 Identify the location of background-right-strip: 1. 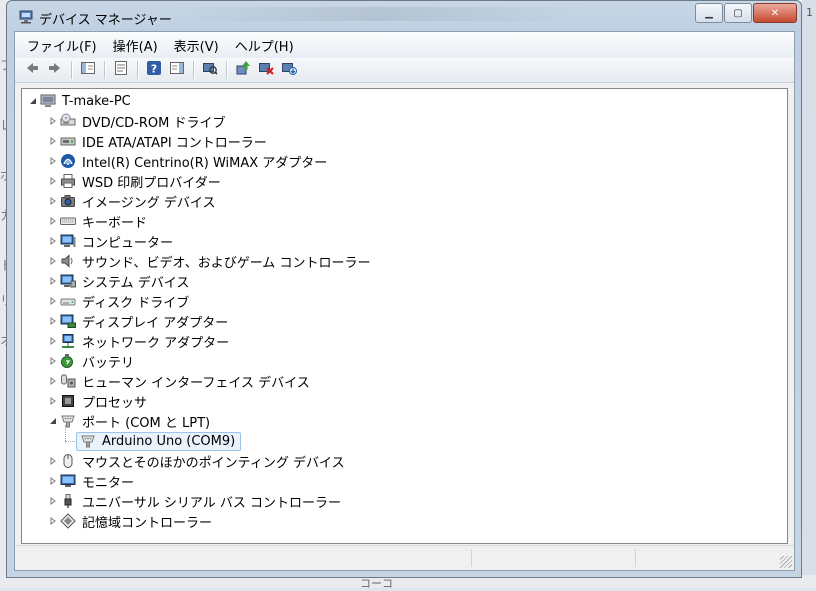
(809, 294).